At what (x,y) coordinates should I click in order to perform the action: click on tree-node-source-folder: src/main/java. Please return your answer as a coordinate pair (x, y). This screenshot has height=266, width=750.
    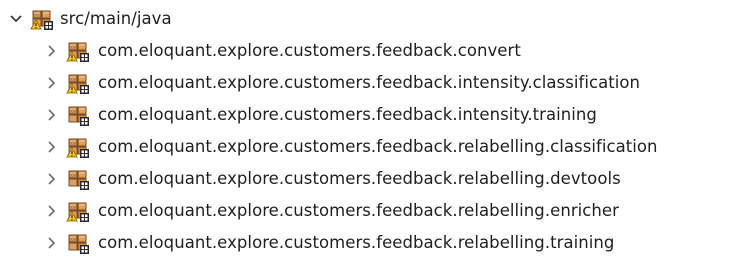
    Looking at the image, I should click on (90, 19).